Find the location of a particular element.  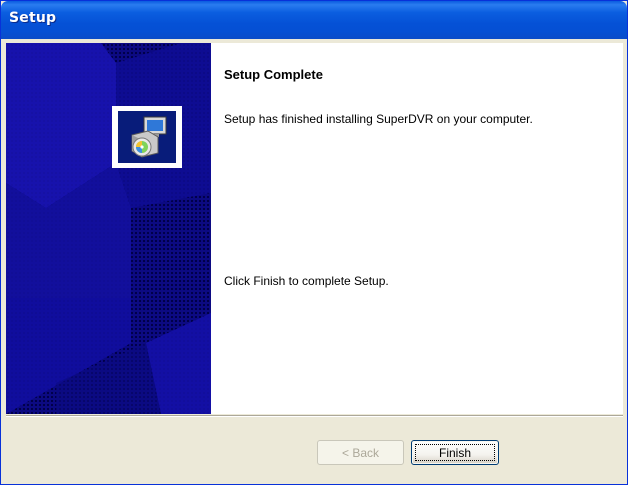

finish-button-label: Finish is located at coordinates (454, 452).